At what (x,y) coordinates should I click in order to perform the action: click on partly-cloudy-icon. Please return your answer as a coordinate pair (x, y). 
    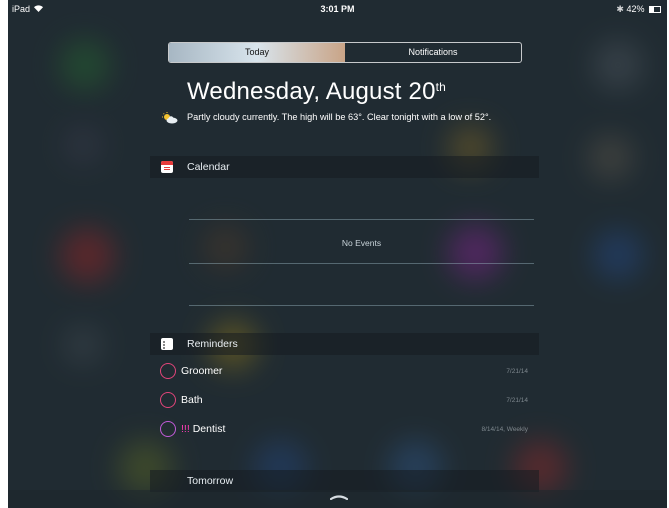
    Looking at the image, I should click on (170, 118).